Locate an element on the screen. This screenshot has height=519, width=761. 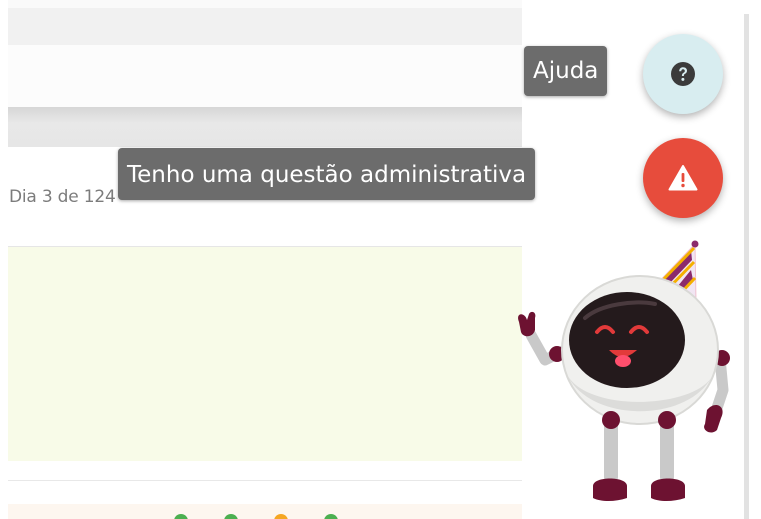
warning-icon is located at coordinates (683, 178).